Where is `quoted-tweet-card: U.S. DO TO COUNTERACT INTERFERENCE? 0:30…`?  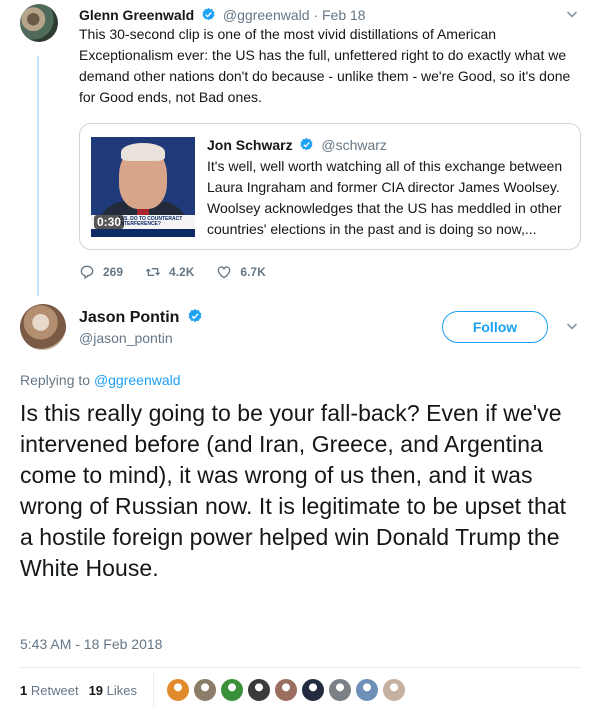 quoted-tweet-card: U.S. DO TO COUNTERACT INTERFERENCE? 0:30… is located at coordinates (330, 186).